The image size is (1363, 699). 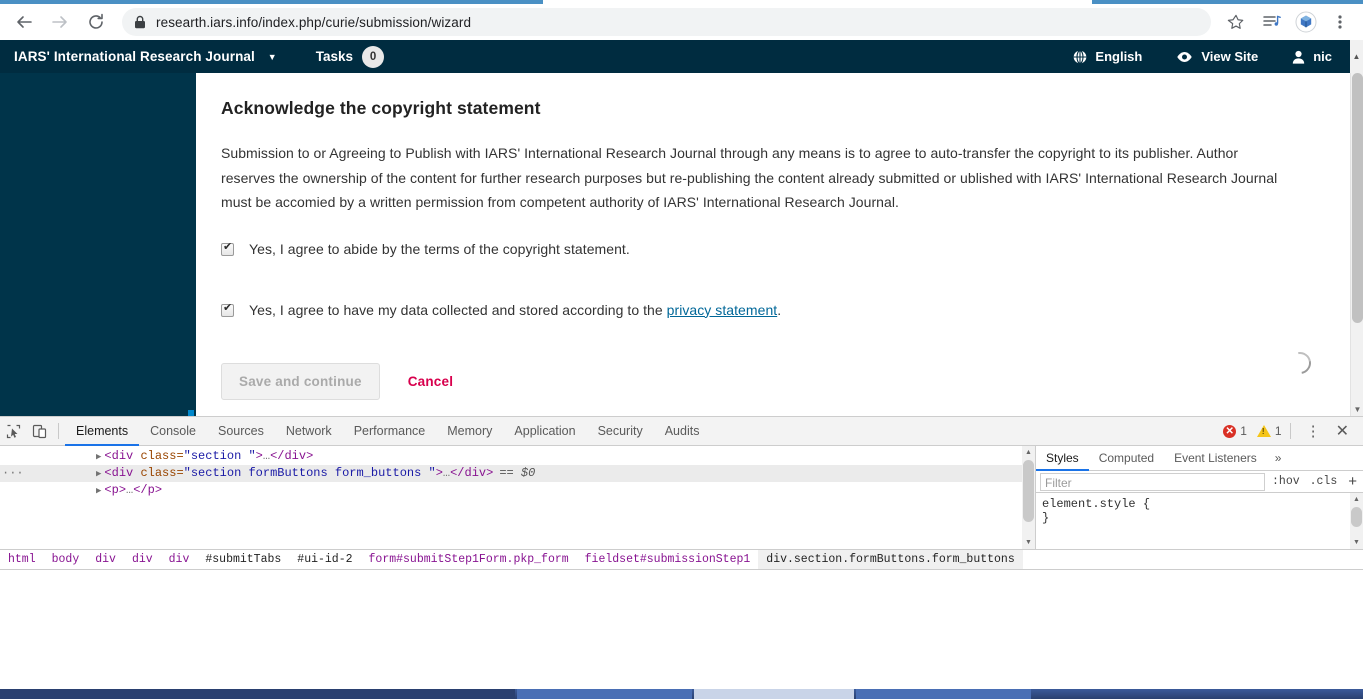 What do you see at coordinates (227, 248) in the screenshot?
I see `copyright-agreement-checkbox` at bounding box center [227, 248].